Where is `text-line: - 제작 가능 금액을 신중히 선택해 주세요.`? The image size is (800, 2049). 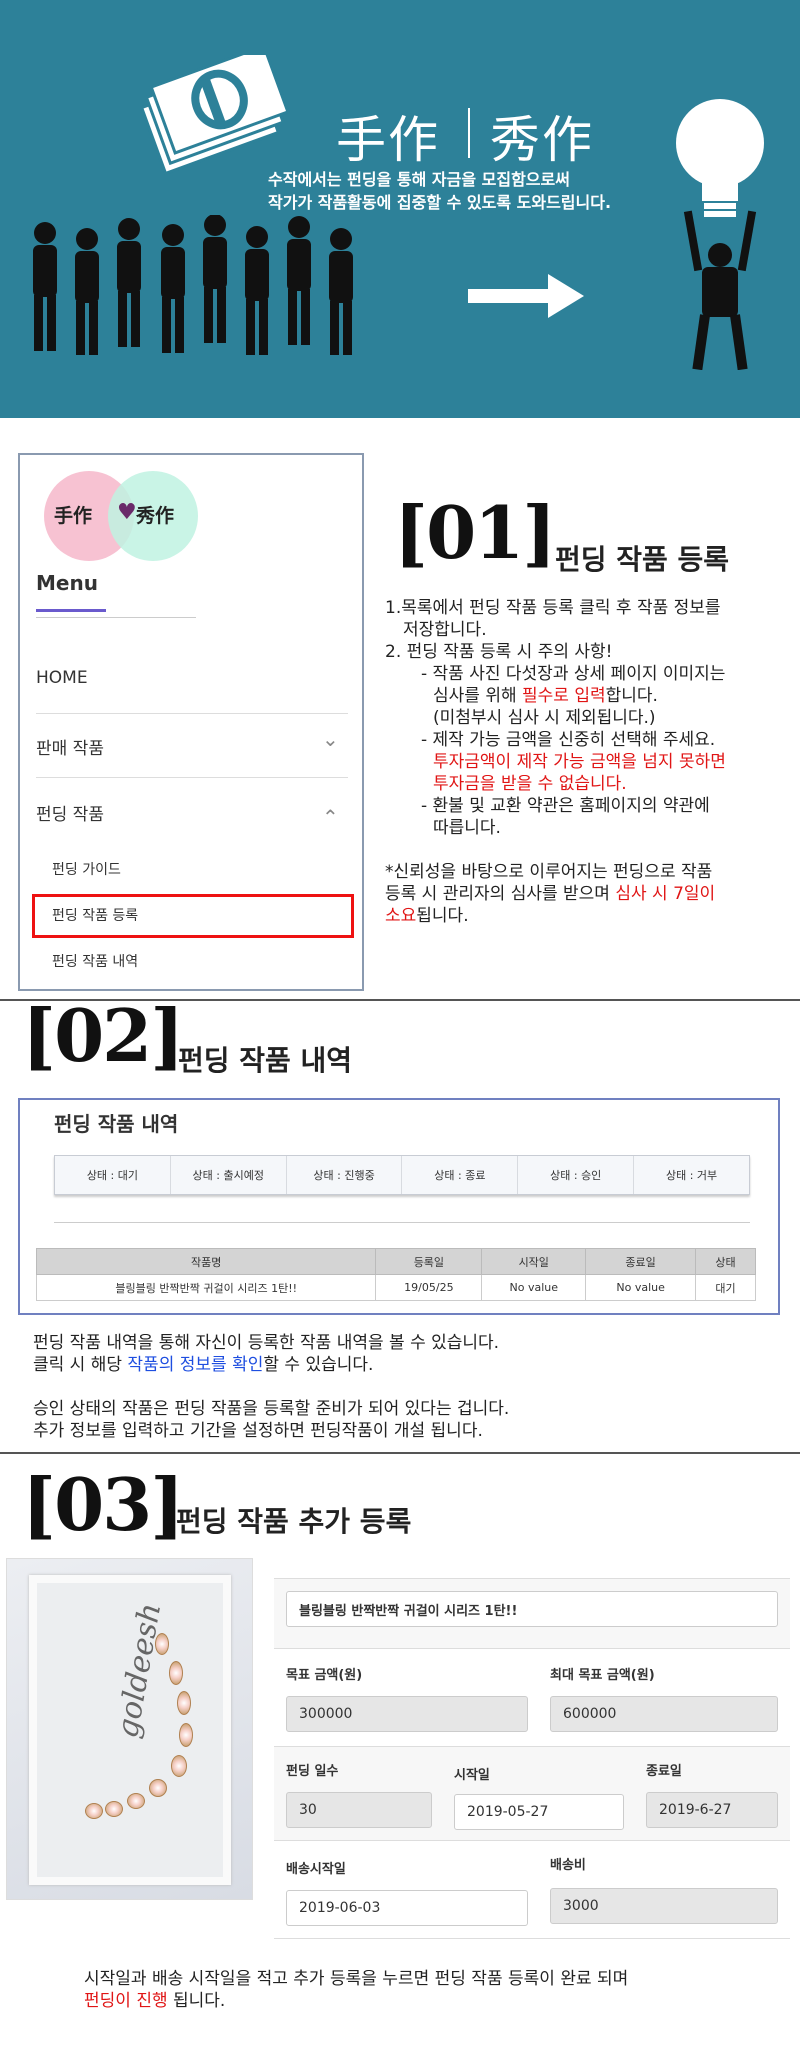
text-line: - 제작 가능 금액을 신중히 선택해 주세요. is located at coordinates (568, 740).